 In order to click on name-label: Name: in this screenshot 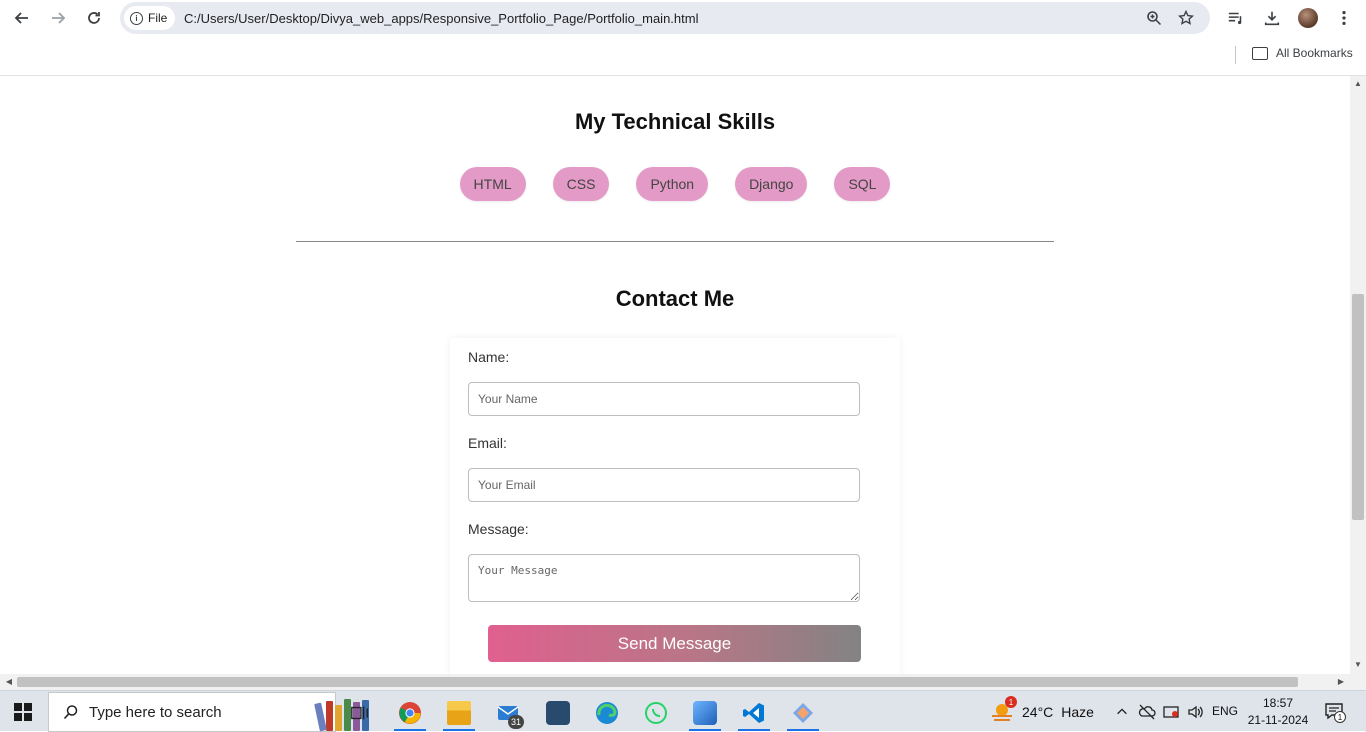, I will do `click(489, 357)`.